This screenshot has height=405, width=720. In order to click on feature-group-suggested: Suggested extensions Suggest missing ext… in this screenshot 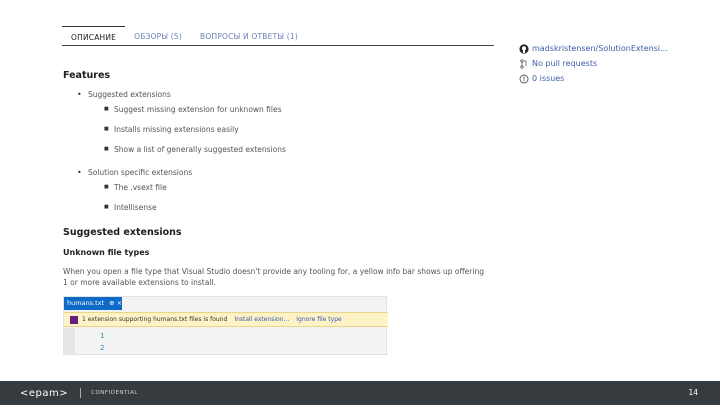, I will do `click(278, 122)`.